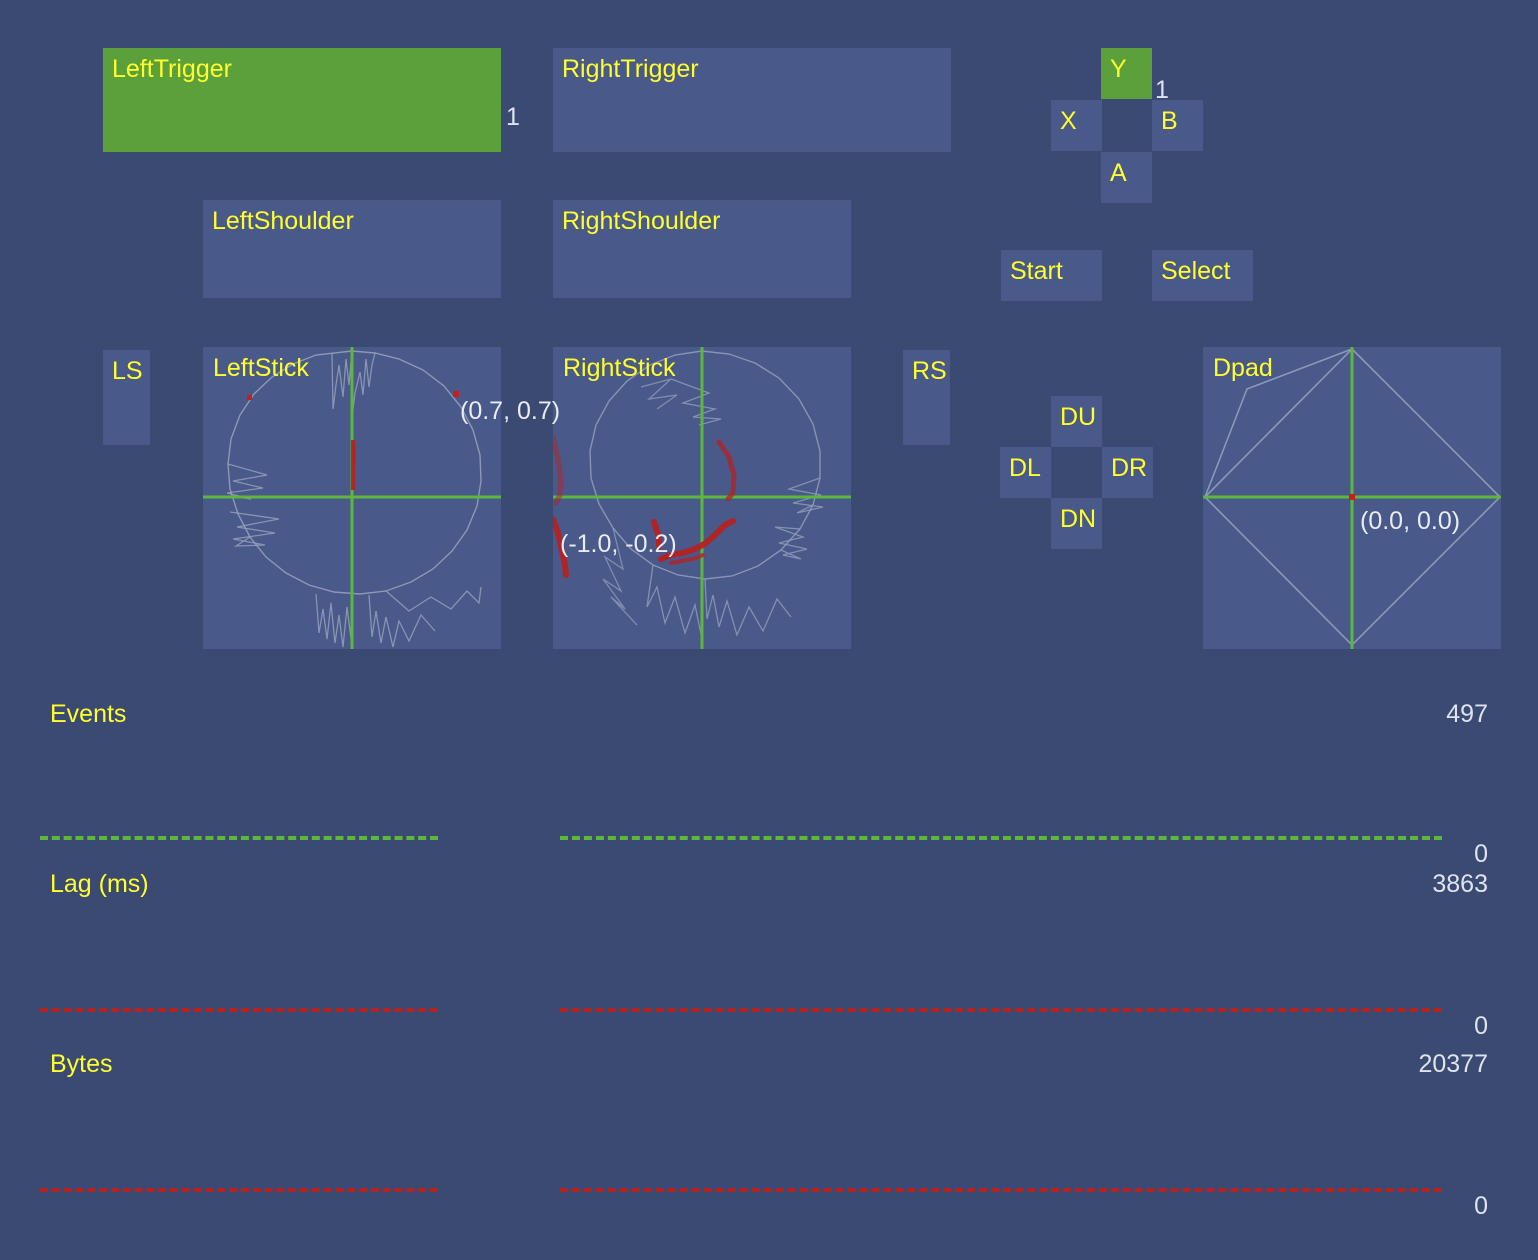 The image size is (1538, 1260). Describe the element at coordinates (1036, 271) in the screenshot. I see `button-start-label: Start` at that location.